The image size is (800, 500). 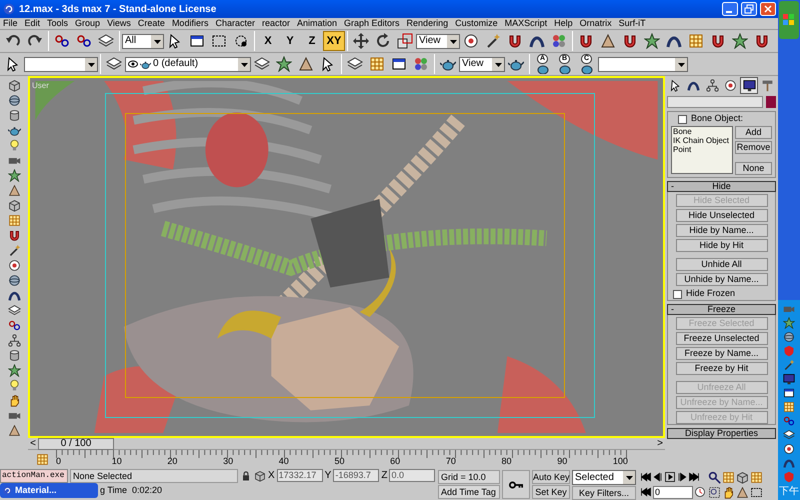 What do you see at coordinates (276, 23) in the screenshot?
I see `menu-item: reactor` at bounding box center [276, 23].